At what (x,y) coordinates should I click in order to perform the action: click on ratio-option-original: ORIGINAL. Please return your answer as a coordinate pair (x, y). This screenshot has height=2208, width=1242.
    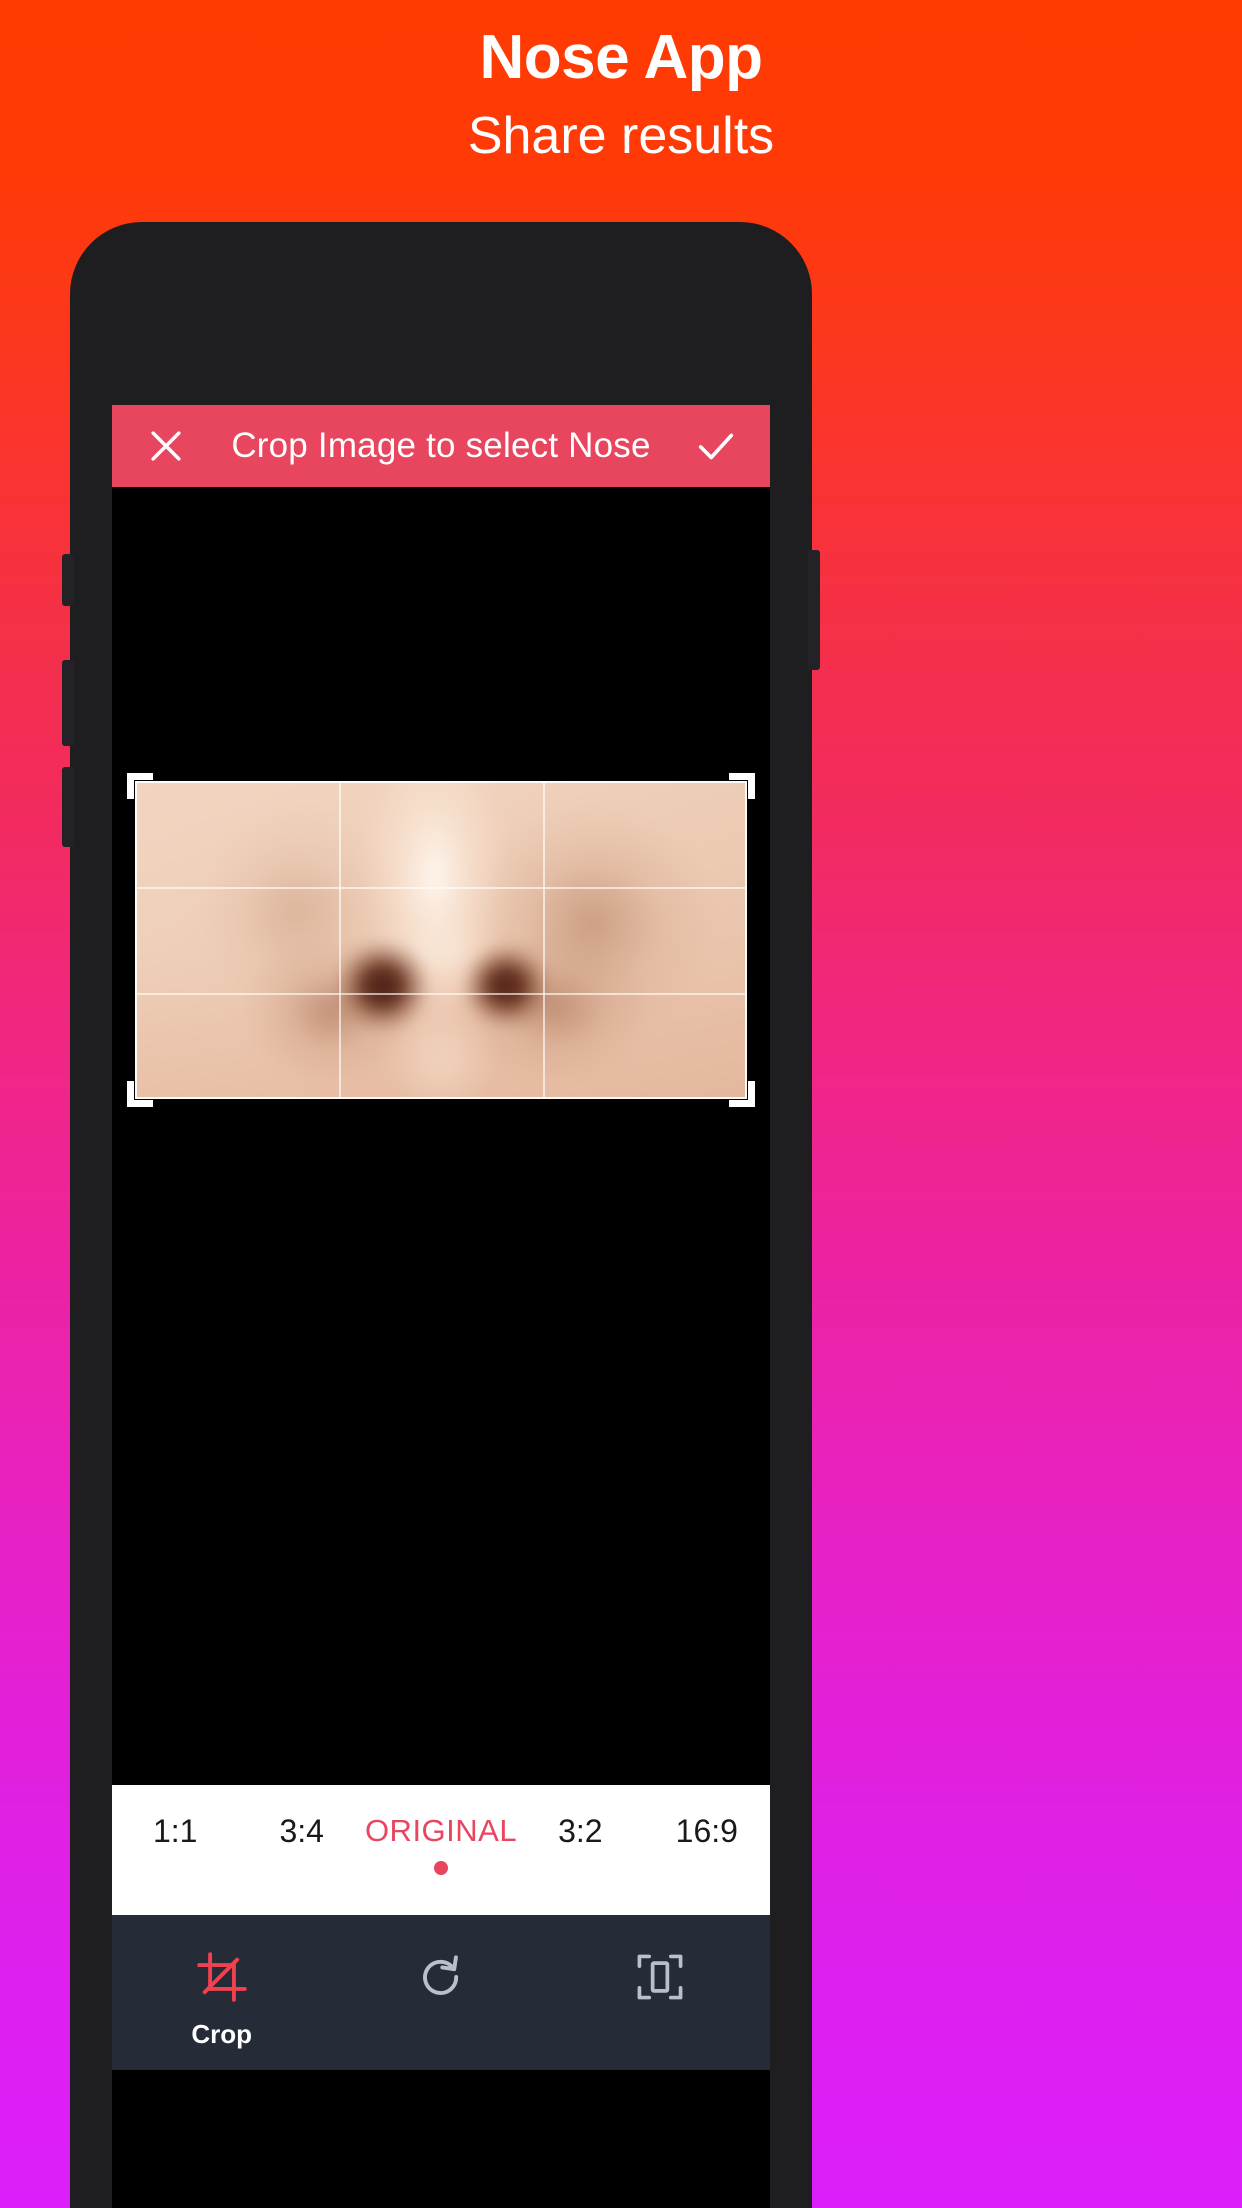
    Looking at the image, I should click on (441, 1842).